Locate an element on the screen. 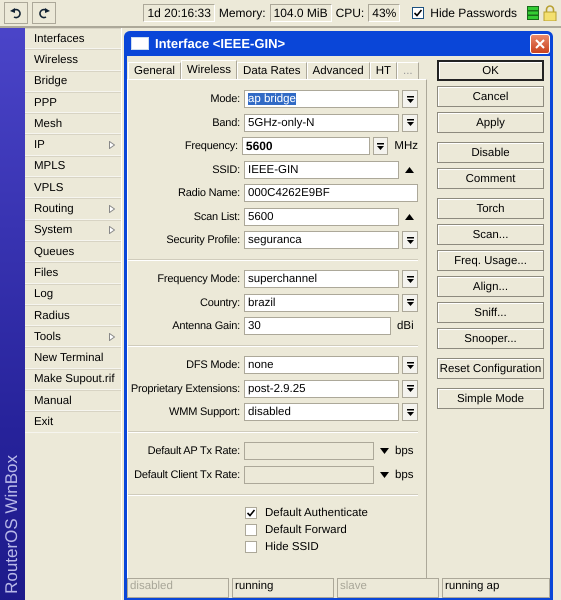 This screenshot has height=600, width=561. menu-item: Exit is located at coordinates (72, 422).